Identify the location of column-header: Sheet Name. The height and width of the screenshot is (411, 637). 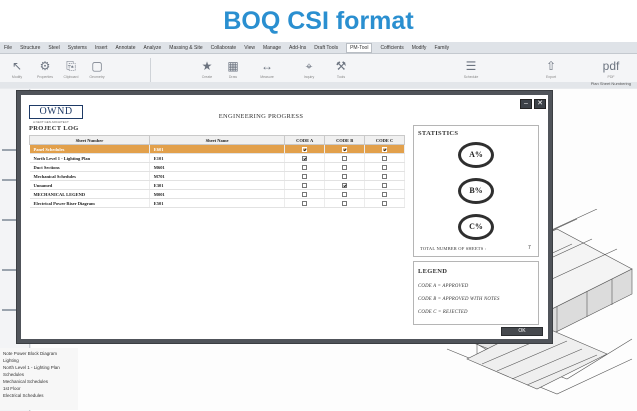
(217, 140).